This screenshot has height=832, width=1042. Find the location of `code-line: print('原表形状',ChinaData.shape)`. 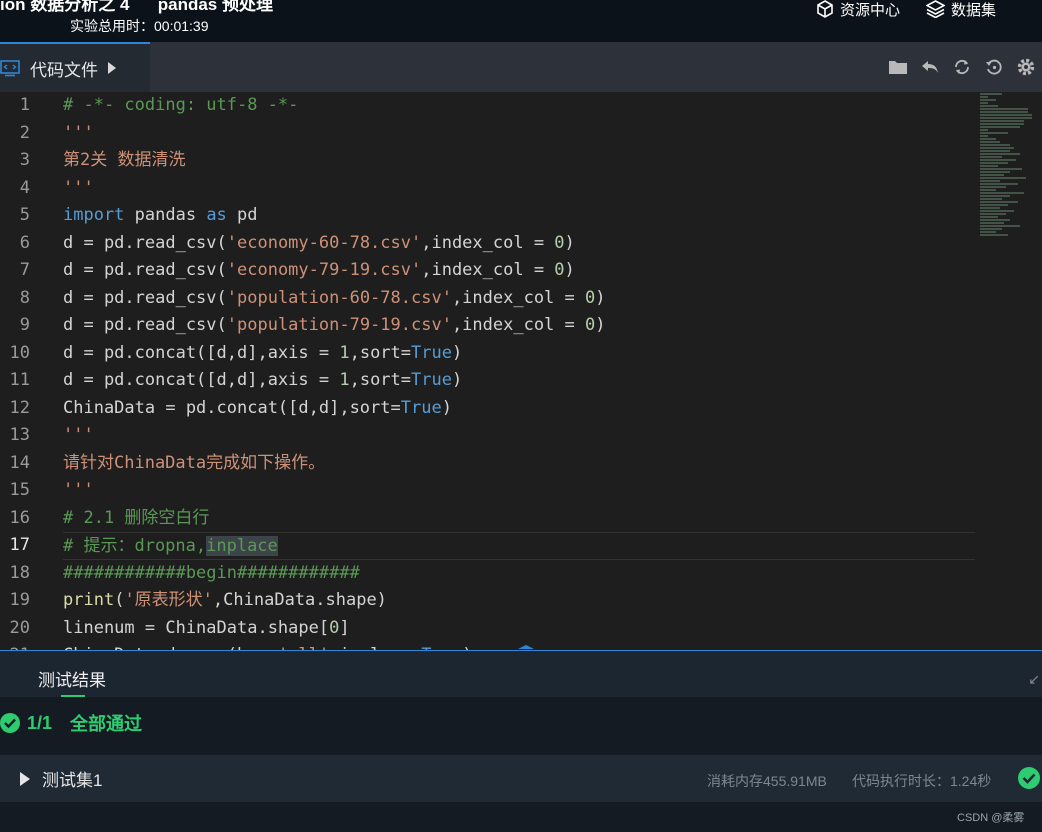

code-line: print('原表形状',ChinaData.shape) is located at coordinates (517, 601).